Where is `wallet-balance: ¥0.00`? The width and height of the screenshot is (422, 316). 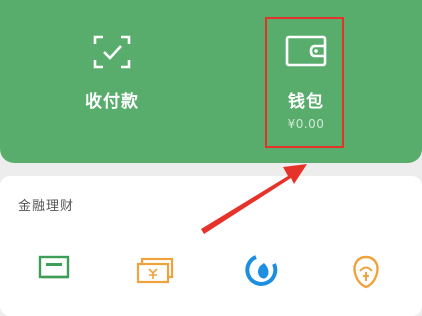 wallet-balance: ¥0.00 is located at coordinates (306, 124).